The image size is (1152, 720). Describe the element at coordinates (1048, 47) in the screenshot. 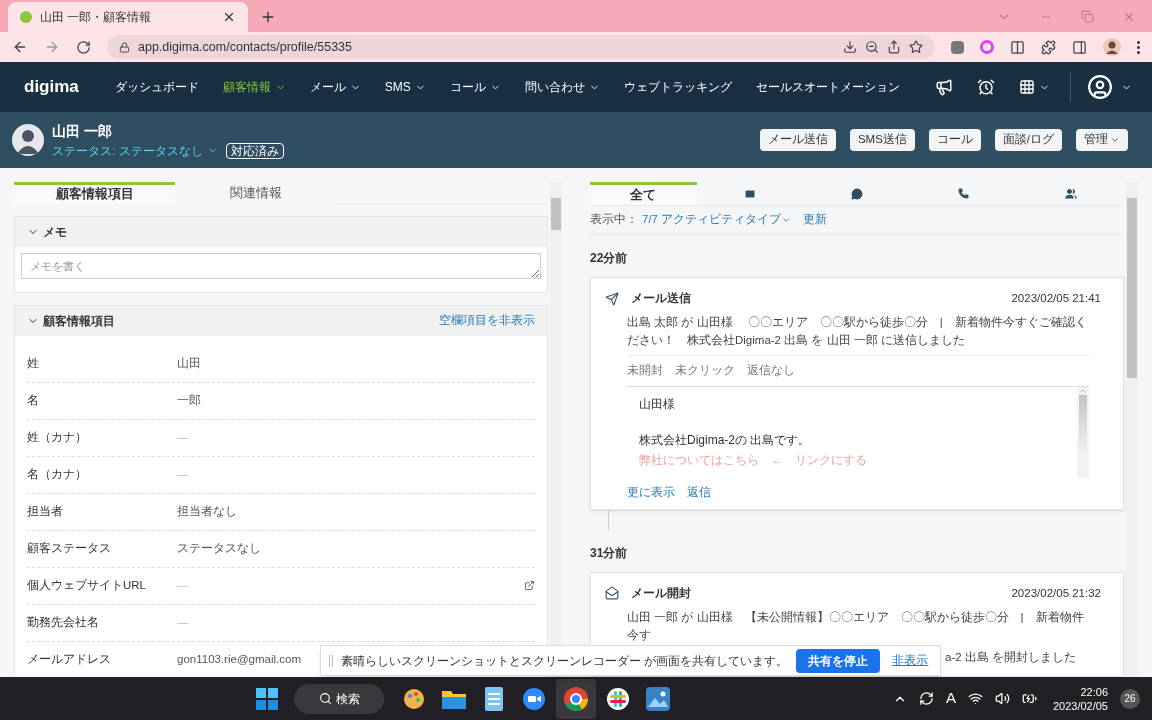

I see `extensions-icon` at that location.